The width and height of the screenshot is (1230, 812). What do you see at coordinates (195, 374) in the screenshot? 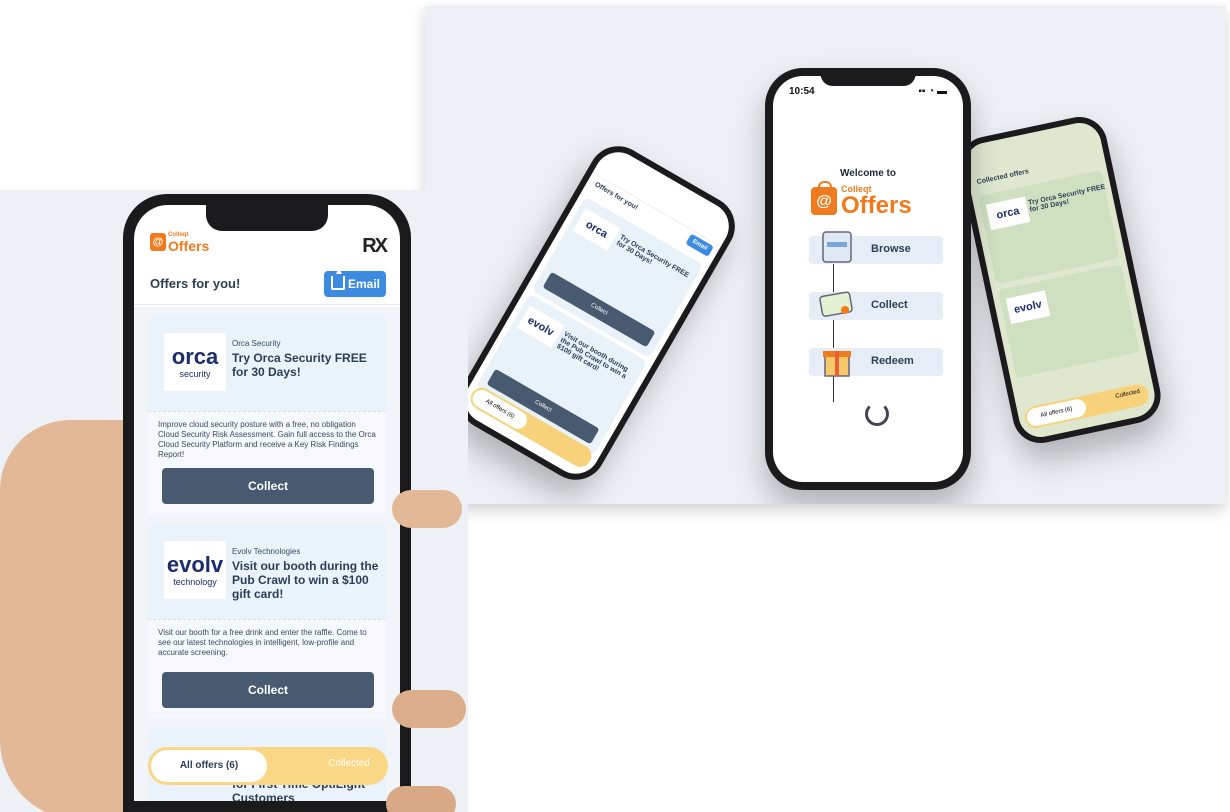
I see `logo-sub: security` at bounding box center [195, 374].